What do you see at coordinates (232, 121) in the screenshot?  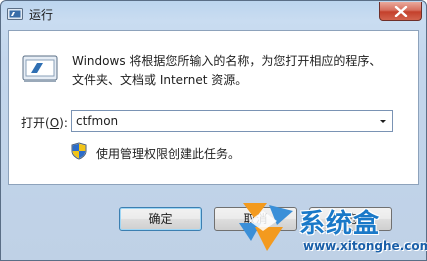 I see `open-combobox: ctfmon` at bounding box center [232, 121].